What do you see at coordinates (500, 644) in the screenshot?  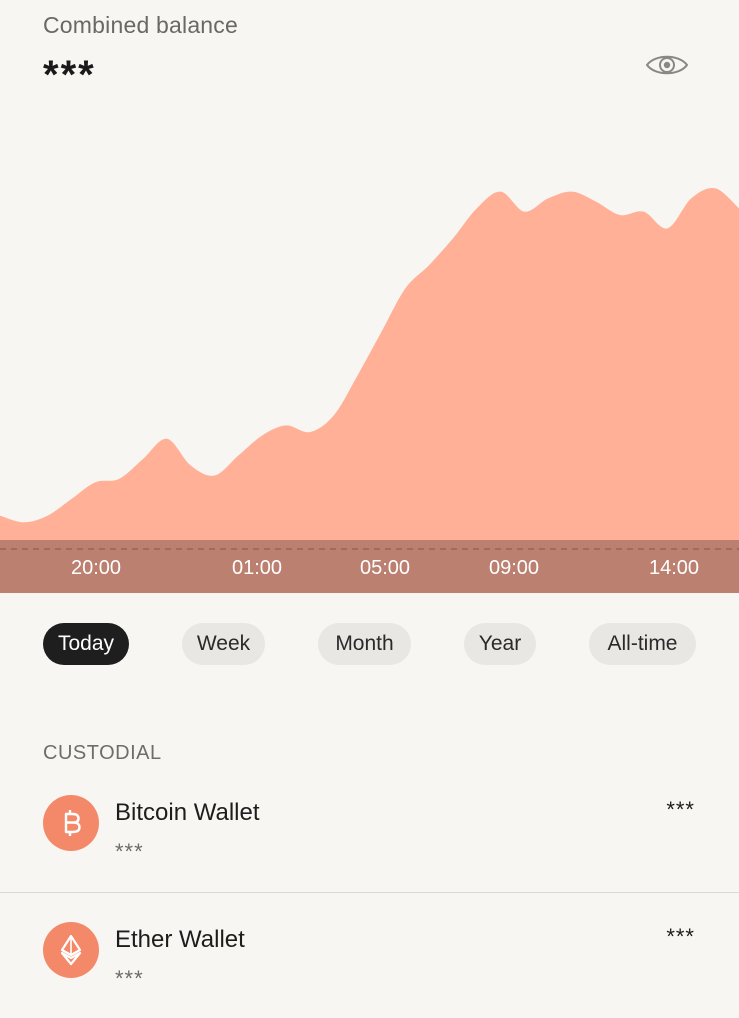 I see `range-year: Year` at bounding box center [500, 644].